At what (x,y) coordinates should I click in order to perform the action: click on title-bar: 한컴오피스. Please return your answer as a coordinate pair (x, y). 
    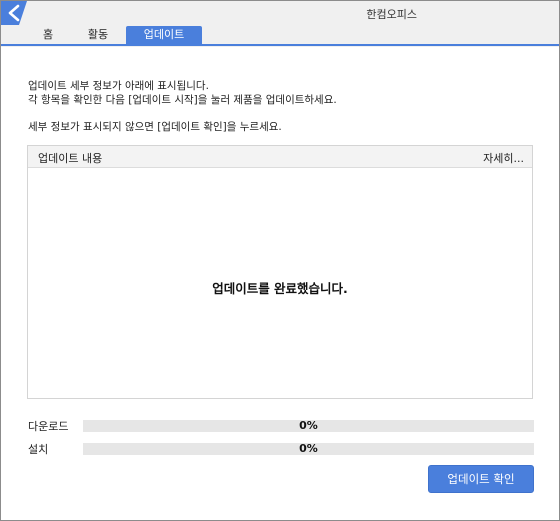
    Looking at the image, I should click on (280, 13).